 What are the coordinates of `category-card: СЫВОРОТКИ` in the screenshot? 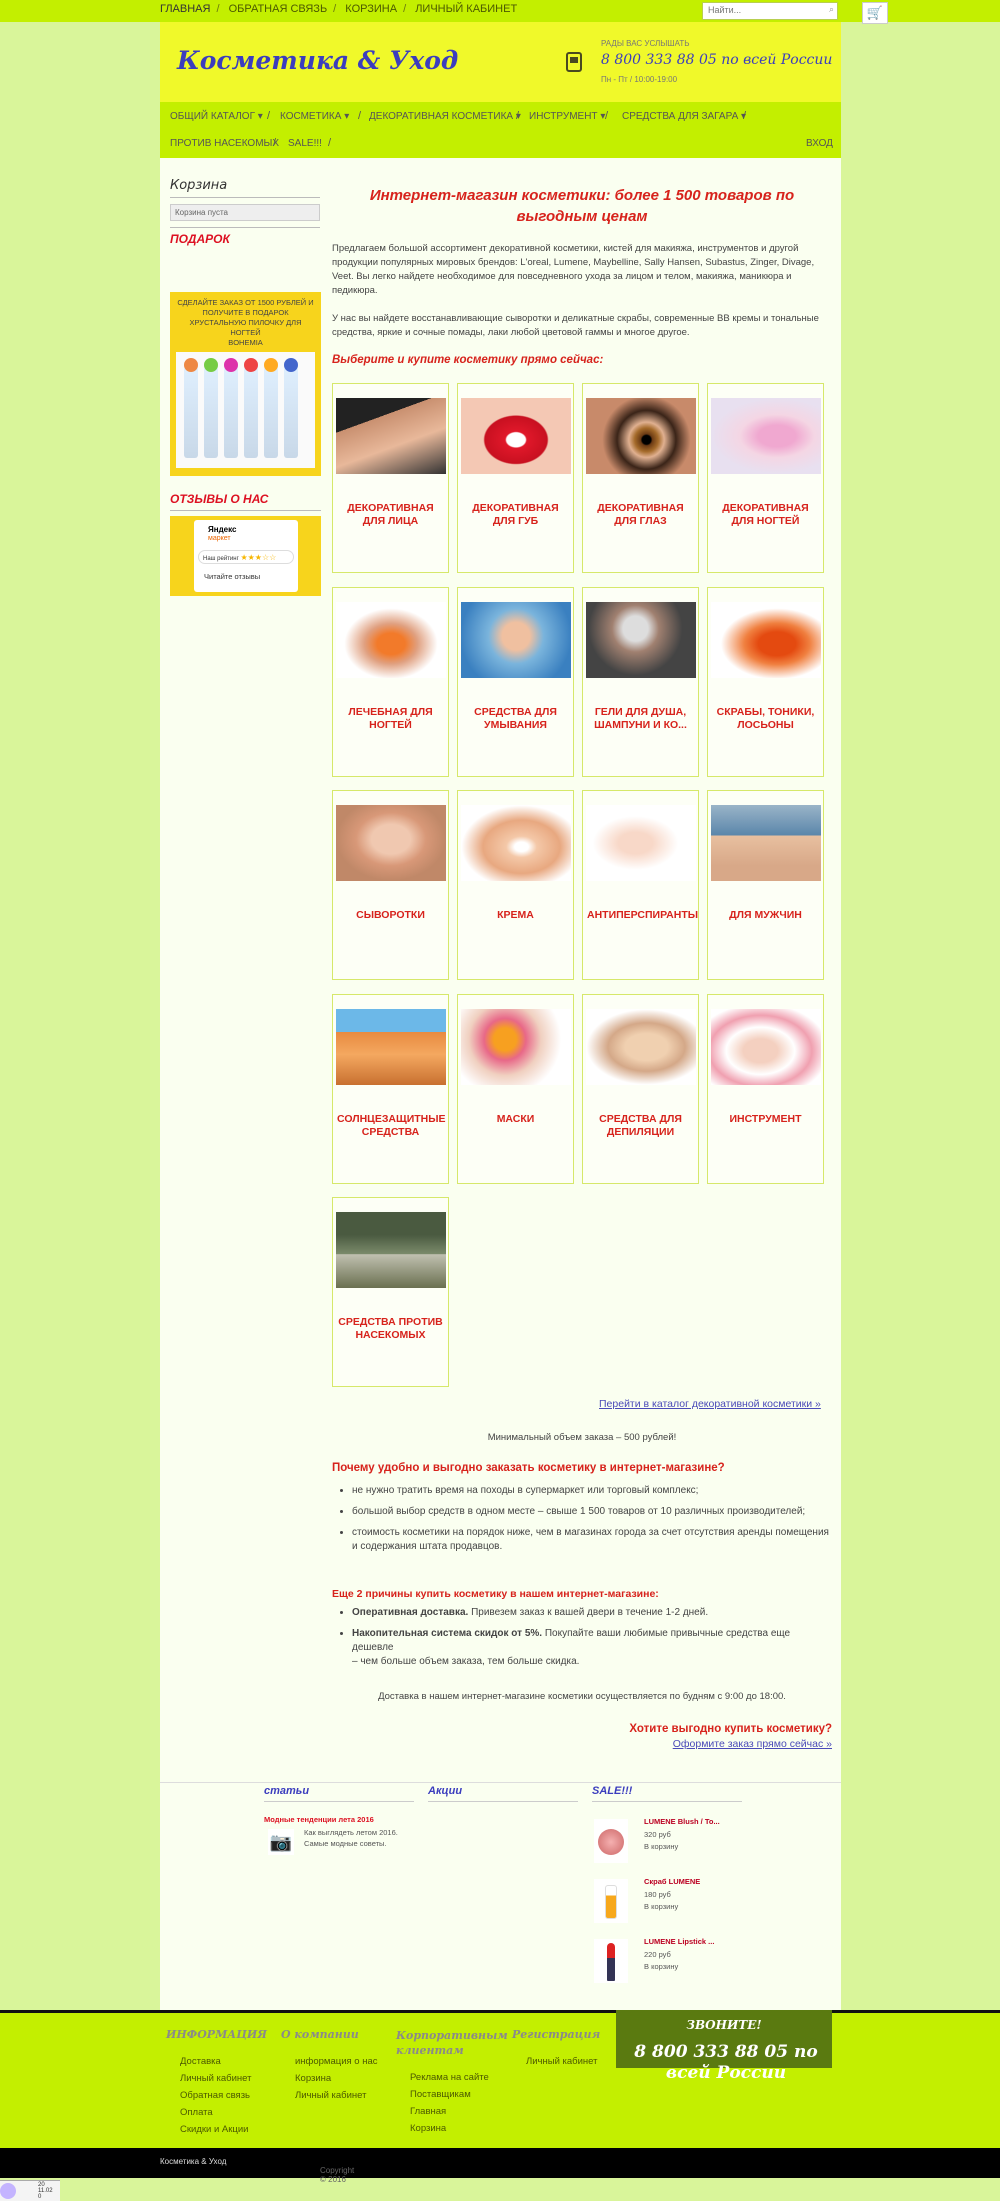 It's located at (390, 885).